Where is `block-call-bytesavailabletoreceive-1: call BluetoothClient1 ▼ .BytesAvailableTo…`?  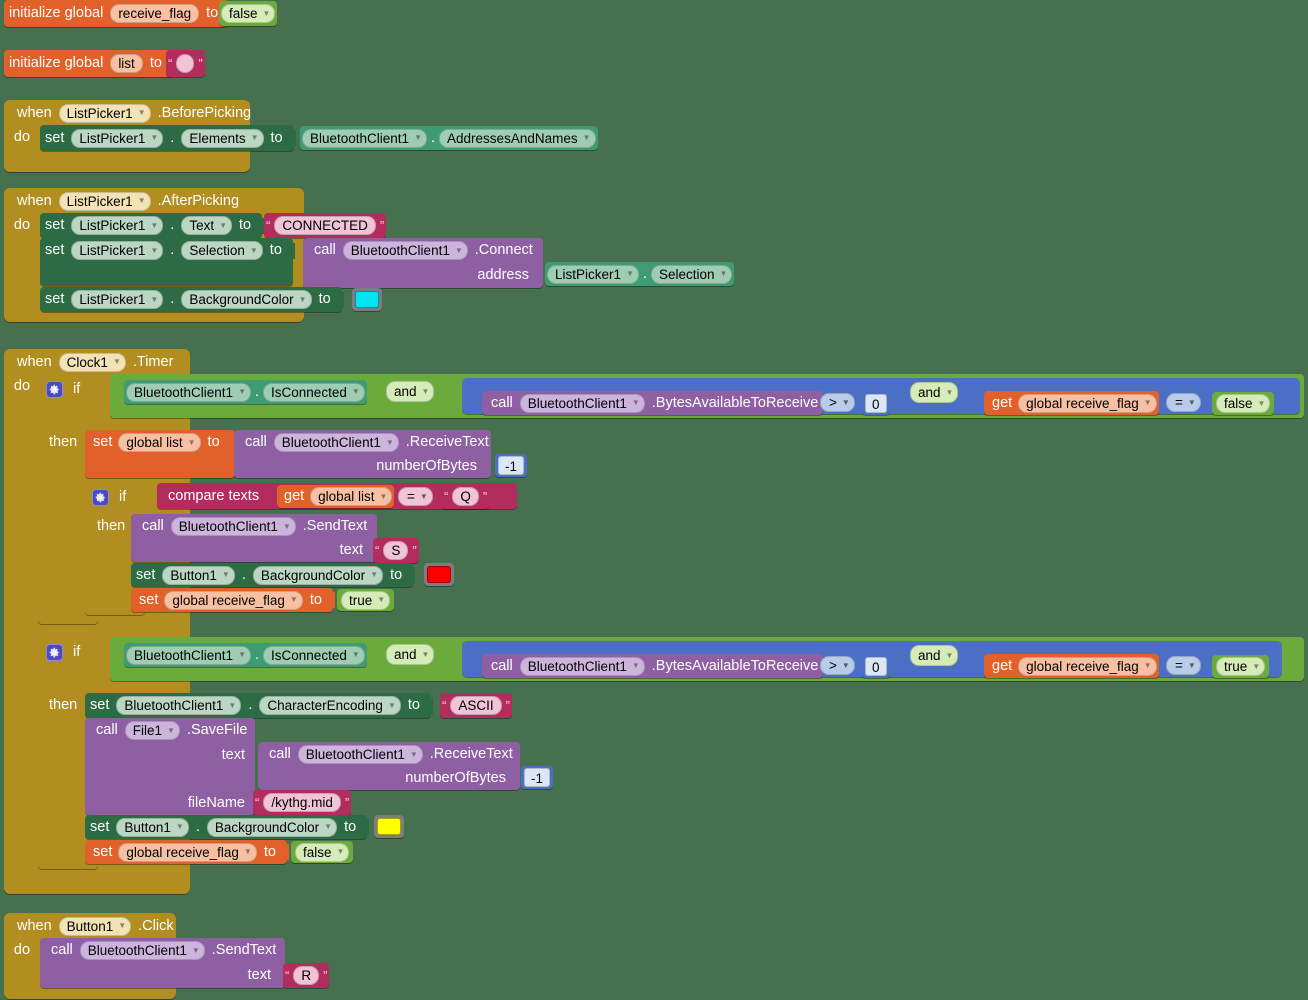
block-call-bytesavailabletoreceive-1: call BluetoothClient1 ▼ .BytesAvailableTo… is located at coordinates (653, 403).